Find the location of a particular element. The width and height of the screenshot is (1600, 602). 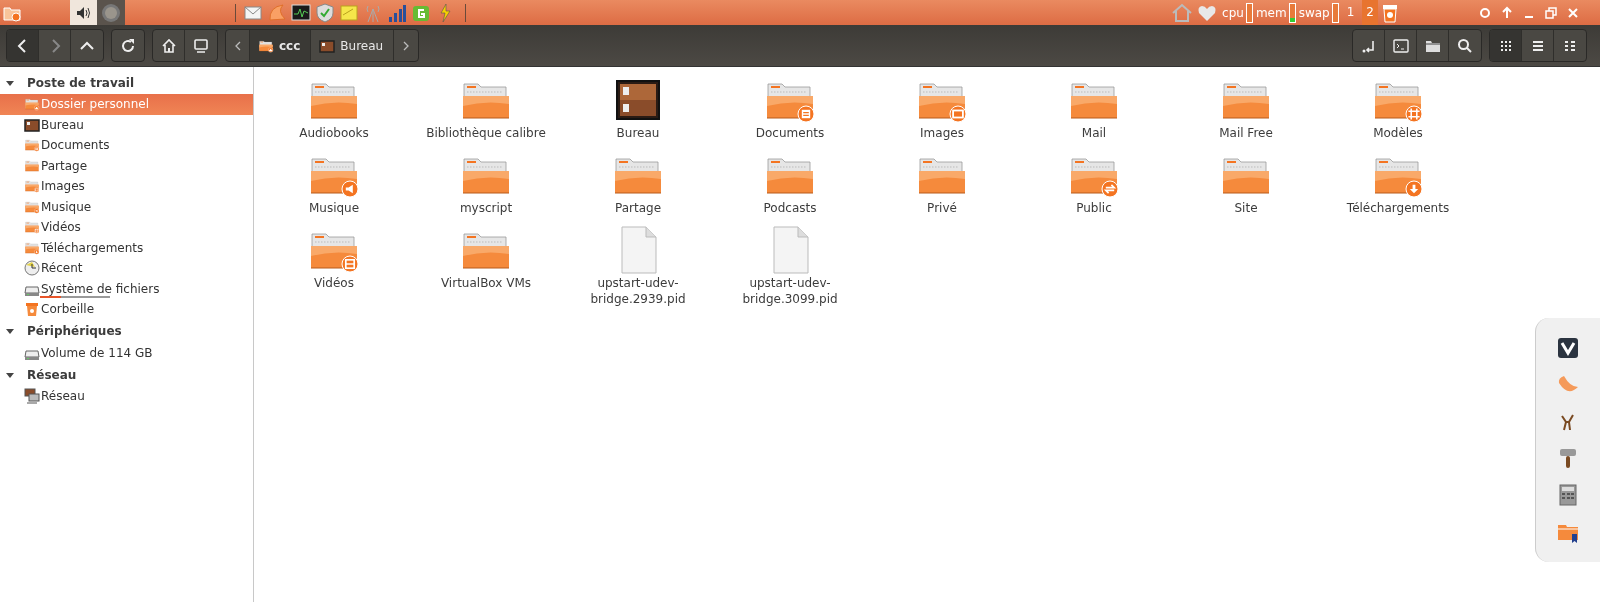

terminal-icon is located at coordinates (1400, 45).